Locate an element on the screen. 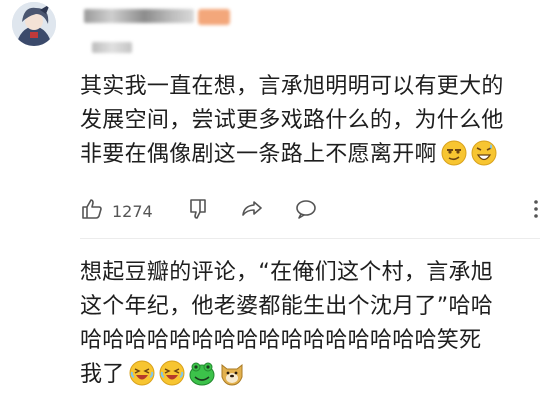  username-blurred is located at coordinates (139, 16).